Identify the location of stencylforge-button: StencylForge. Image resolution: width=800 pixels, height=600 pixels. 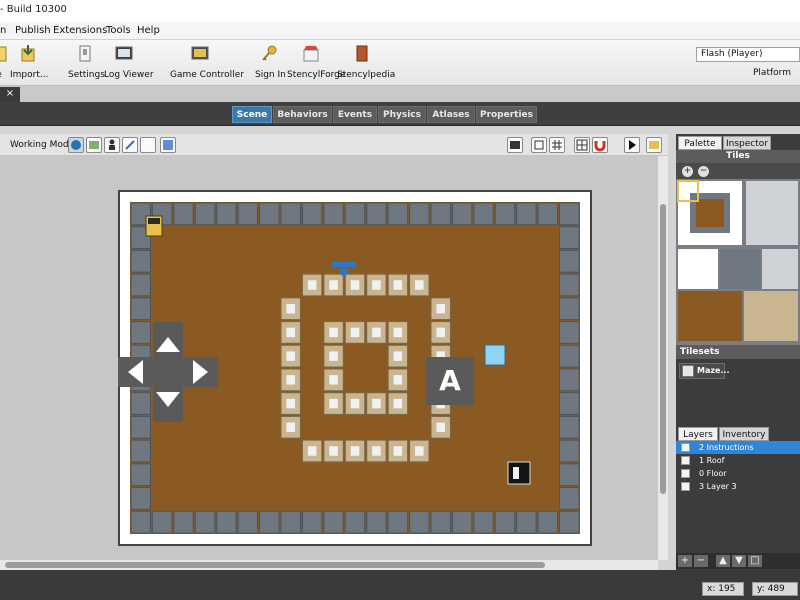
(316, 62).